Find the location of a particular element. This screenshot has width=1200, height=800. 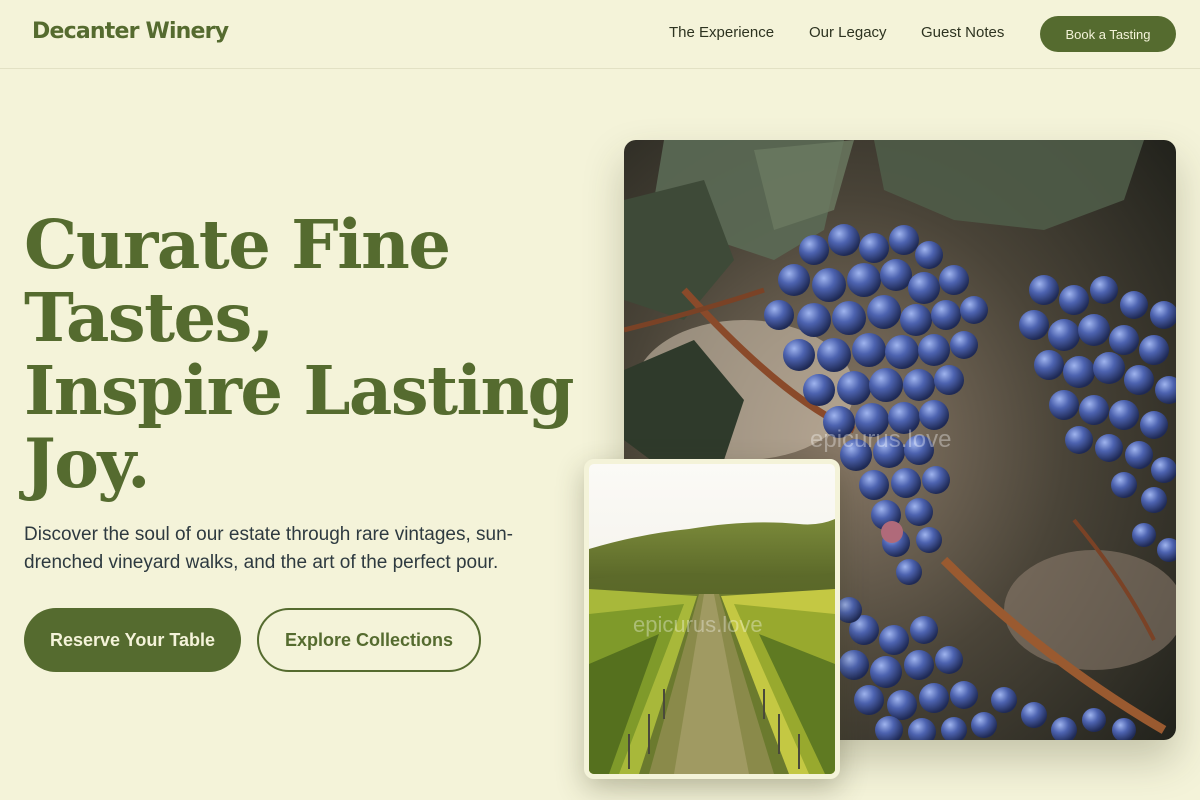

hero-title-line: Curate Fine is located at coordinates (237, 244).